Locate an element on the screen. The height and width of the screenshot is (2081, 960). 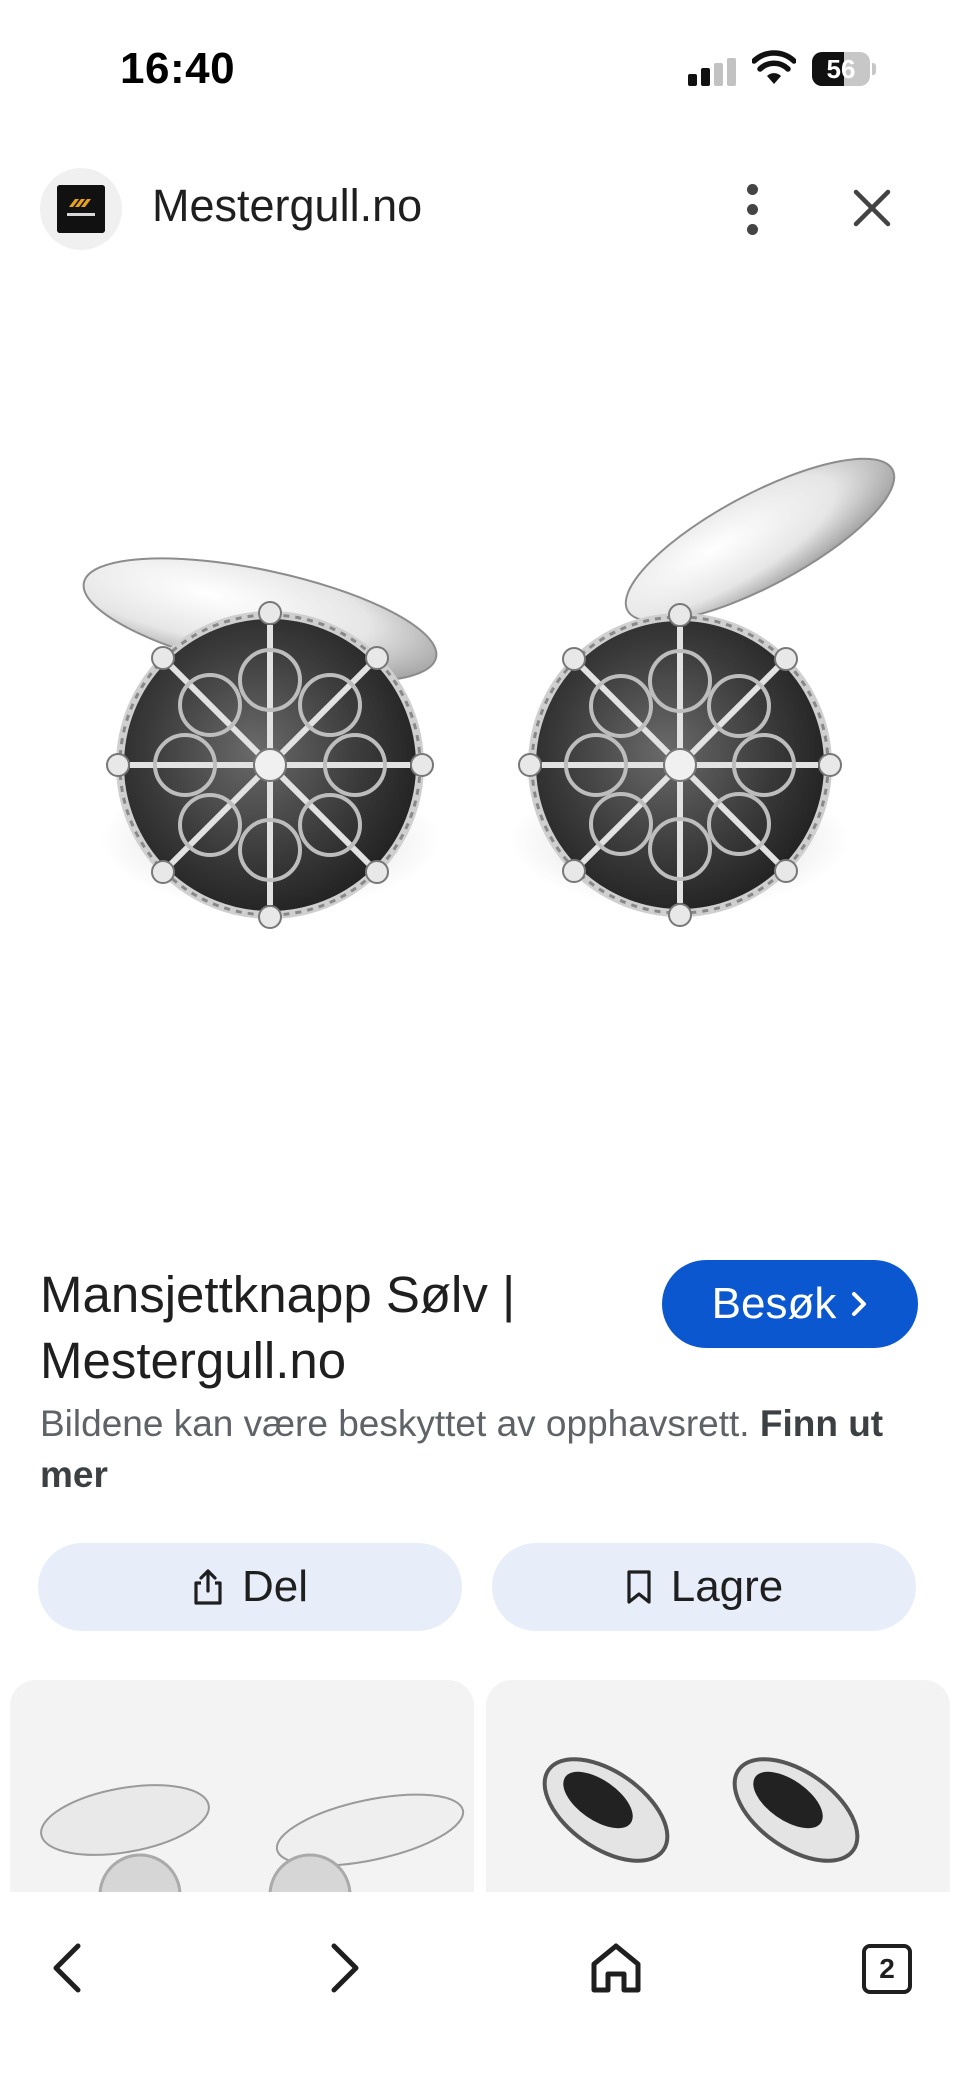
battery-level: 56 is located at coordinates (841, 69).